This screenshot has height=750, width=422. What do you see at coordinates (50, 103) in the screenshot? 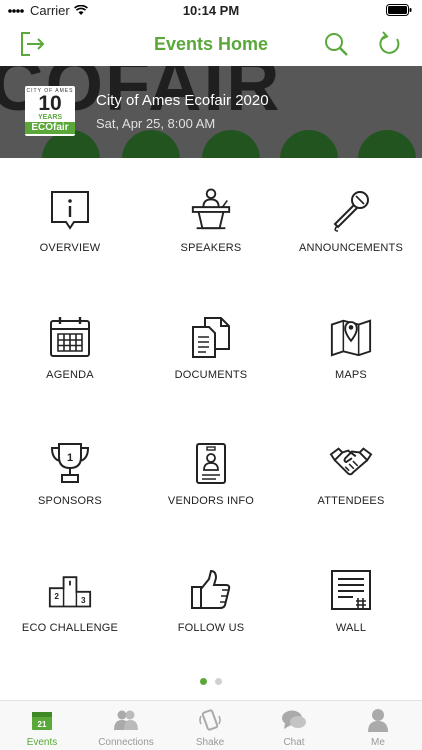
I see `logo-text: 10` at bounding box center [50, 103].